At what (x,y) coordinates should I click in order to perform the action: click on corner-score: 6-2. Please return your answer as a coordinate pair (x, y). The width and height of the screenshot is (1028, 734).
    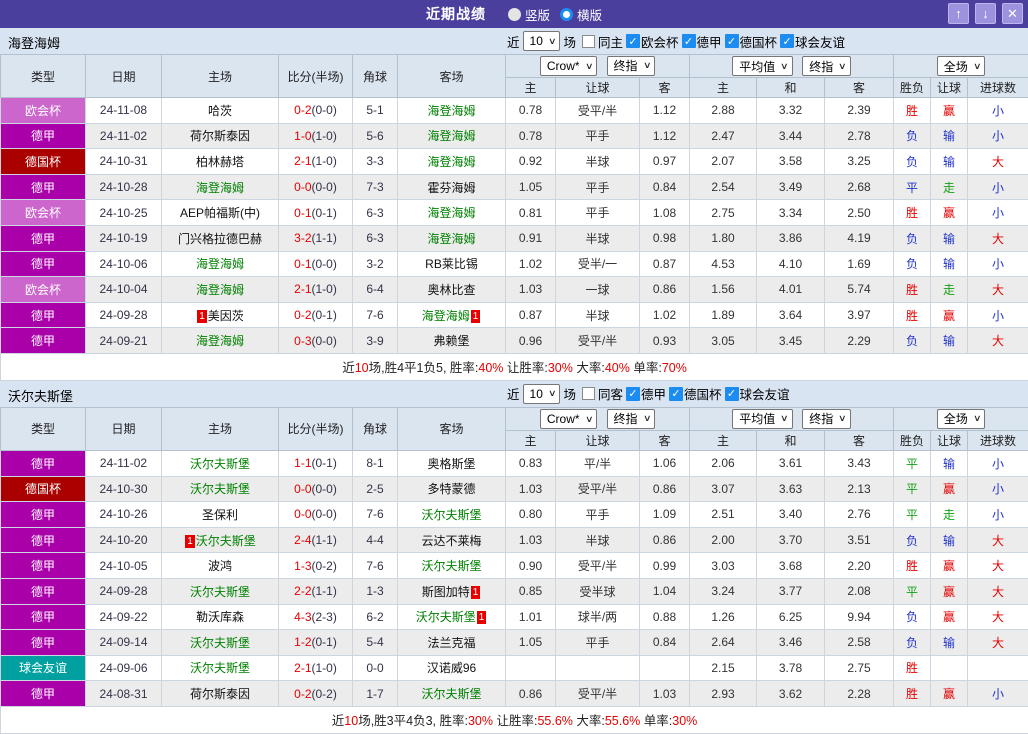
    Looking at the image, I should click on (375, 617).